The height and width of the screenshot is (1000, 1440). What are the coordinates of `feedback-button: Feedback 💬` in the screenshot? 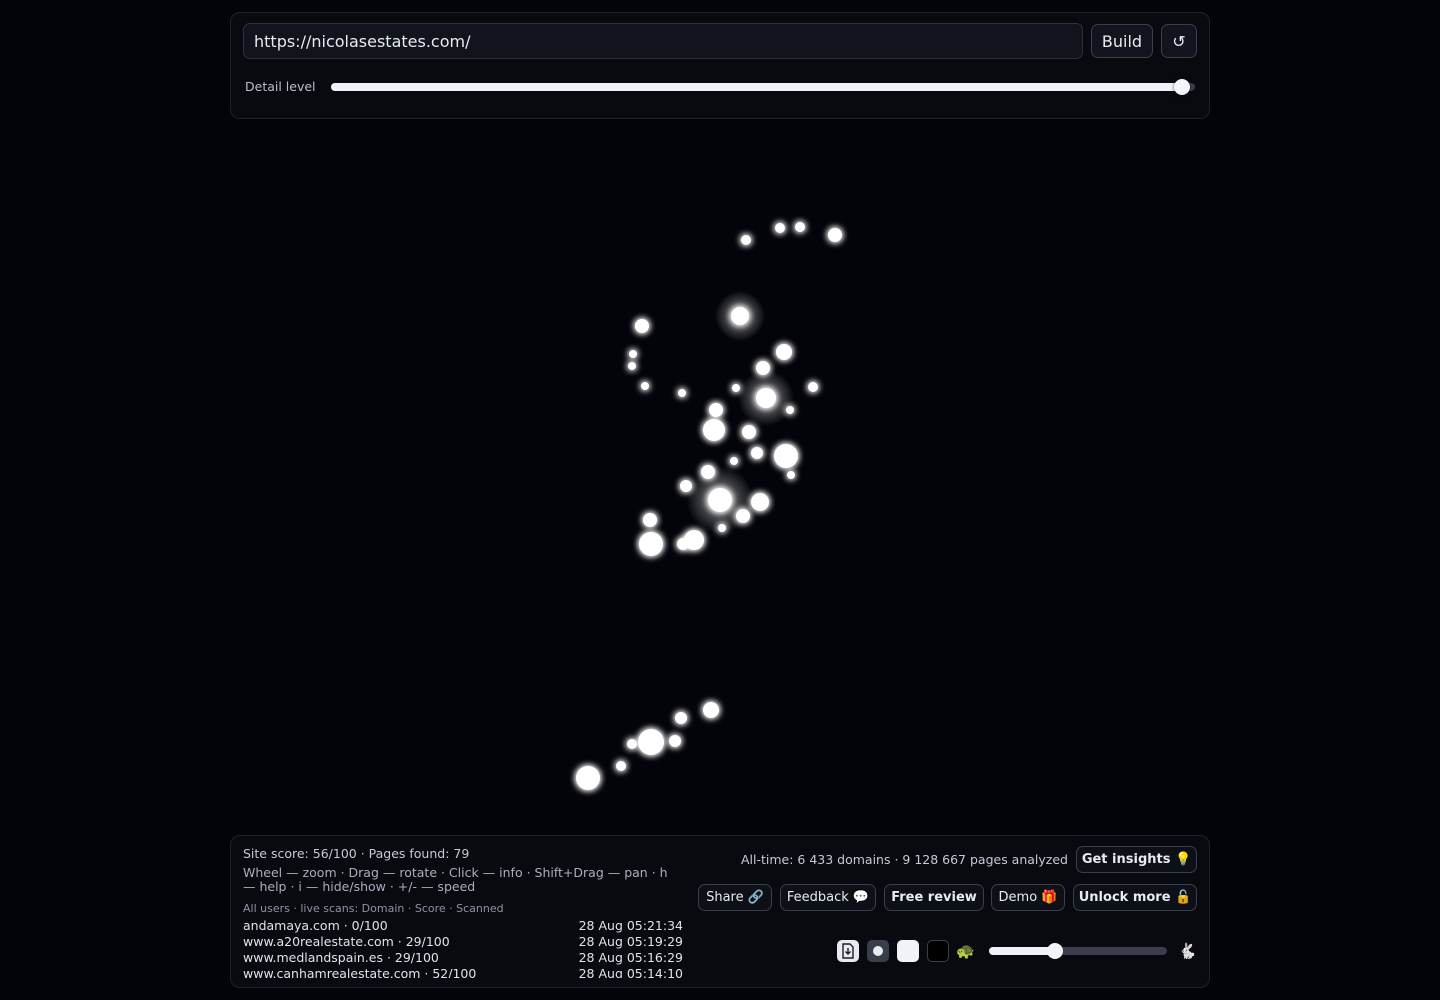 It's located at (828, 897).